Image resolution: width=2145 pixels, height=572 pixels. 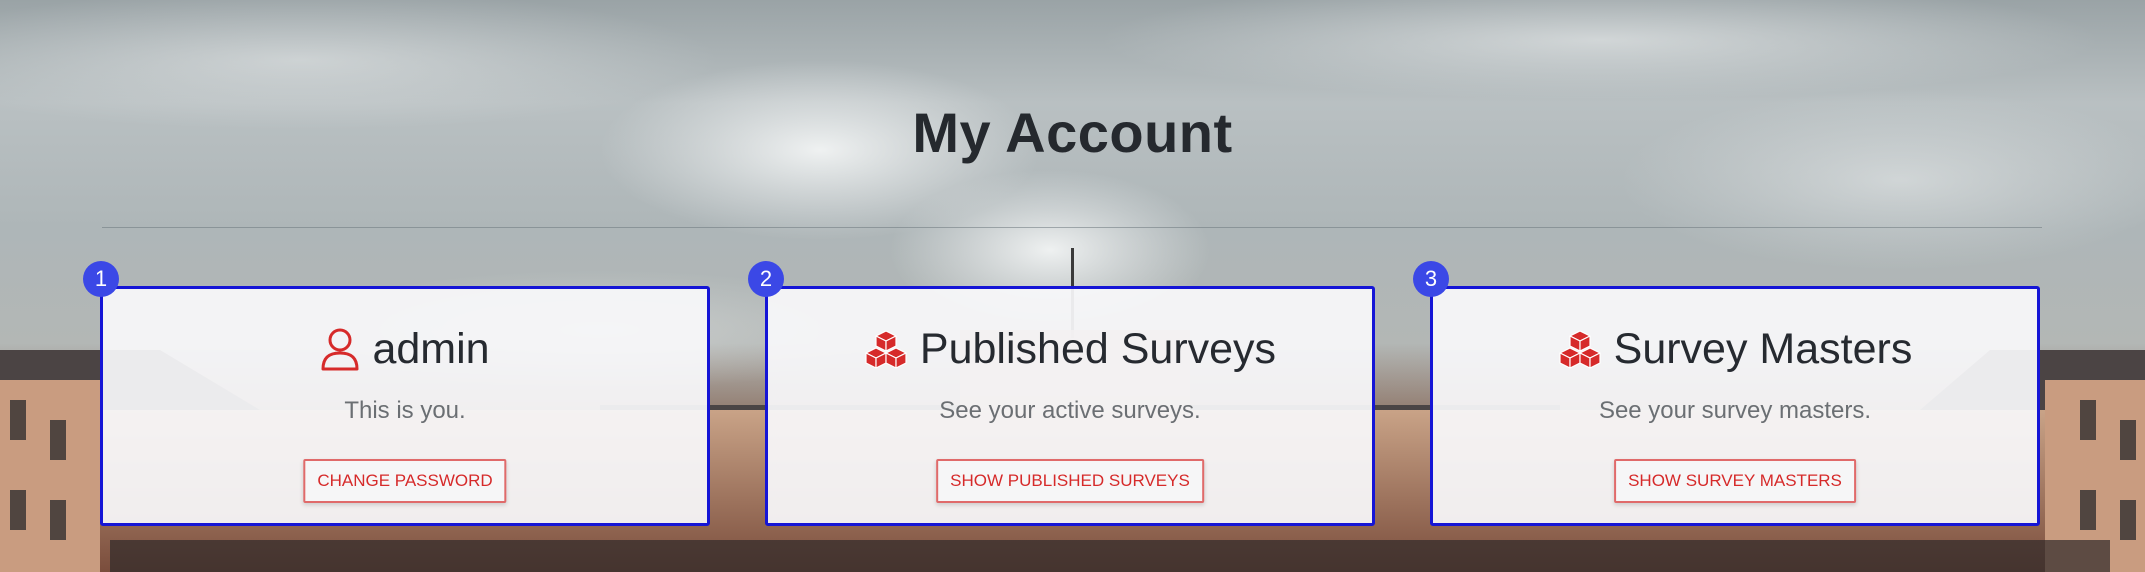 I want to click on card-title: Published Surveys, so click(x=1098, y=349).